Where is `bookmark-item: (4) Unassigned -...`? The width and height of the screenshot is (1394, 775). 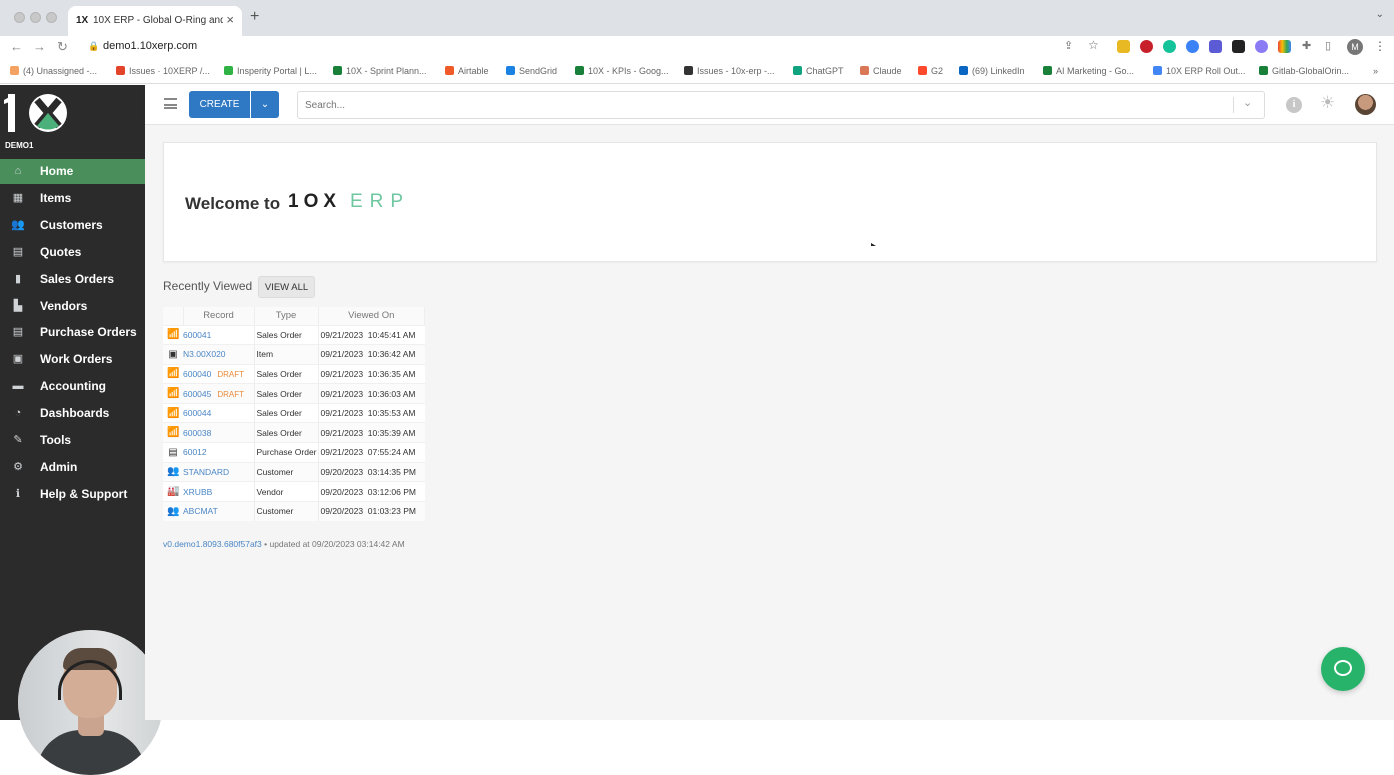 bookmark-item: (4) Unassigned -... is located at coordinates (53, 71).